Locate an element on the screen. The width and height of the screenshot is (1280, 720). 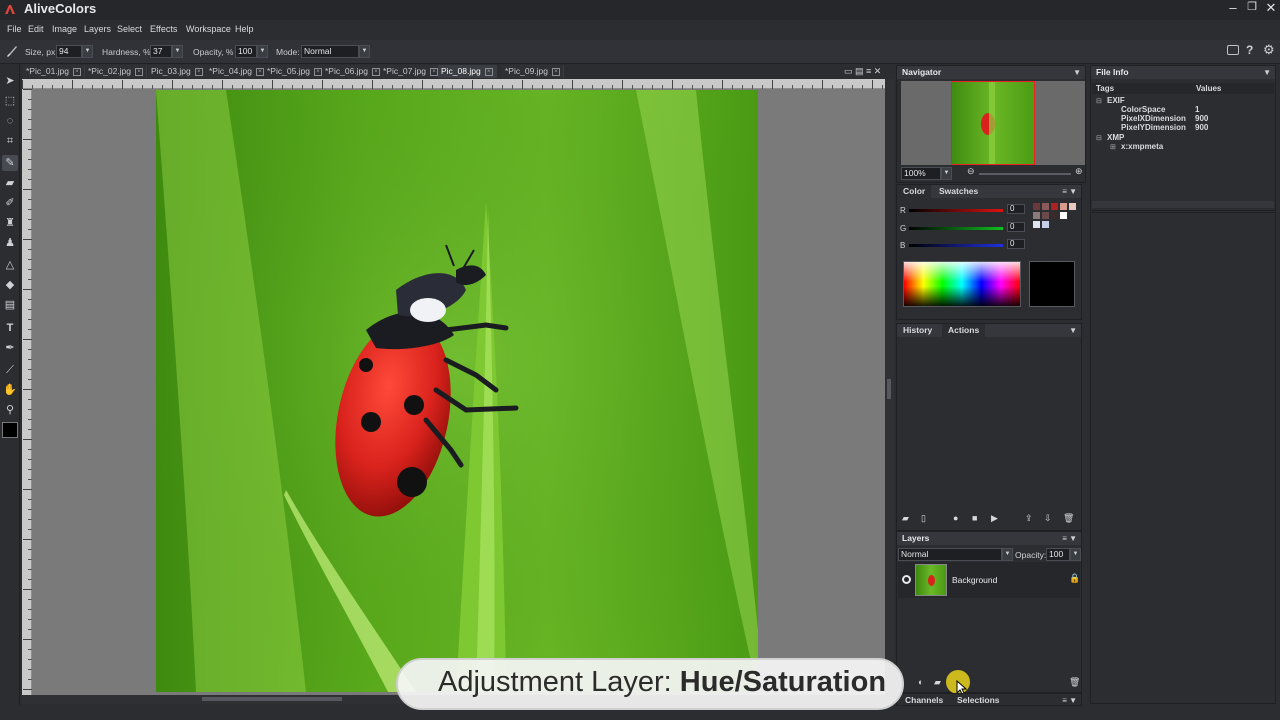
help-icon: ? is located at coordinates (1249, 50).